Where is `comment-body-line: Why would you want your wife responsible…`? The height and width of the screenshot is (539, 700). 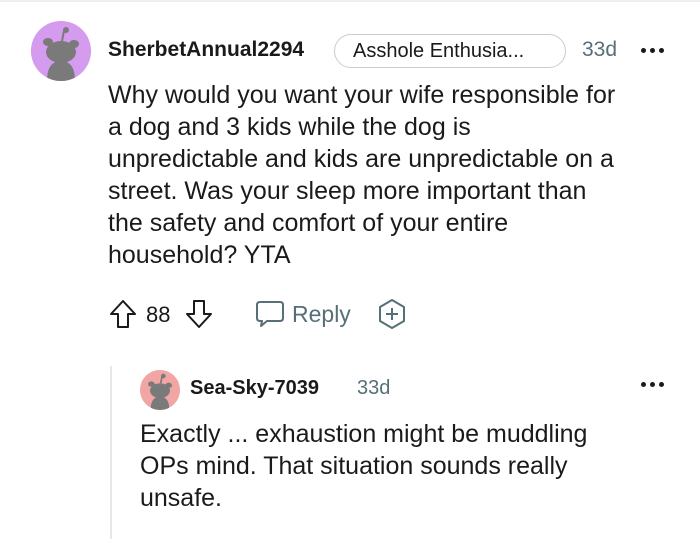
comment-body-line: Why would you want your wife responsible… is located at coordinates (362, 95).